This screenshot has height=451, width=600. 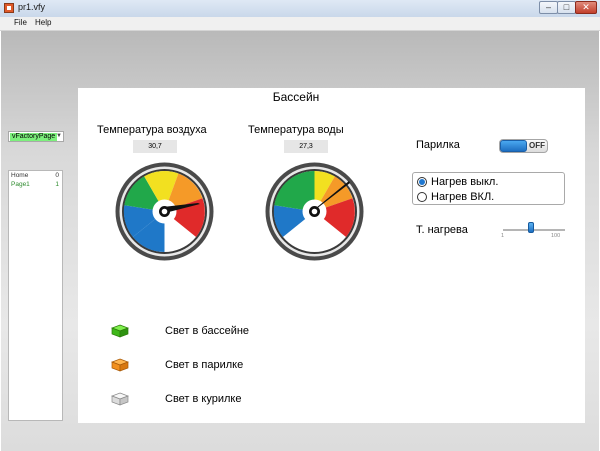 I want to click on radio-label: Нагрев ВКЛ., so click(x=463, y=197).